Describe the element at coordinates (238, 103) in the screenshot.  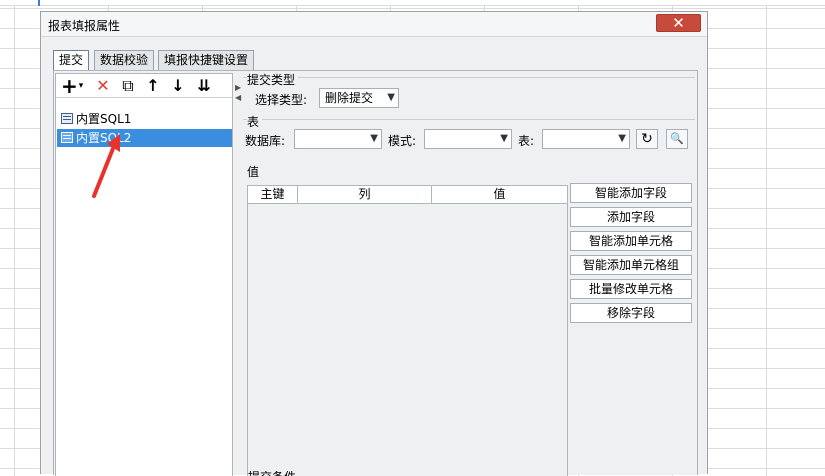
I see `splitter-handle: ▶ ◀` at that location.